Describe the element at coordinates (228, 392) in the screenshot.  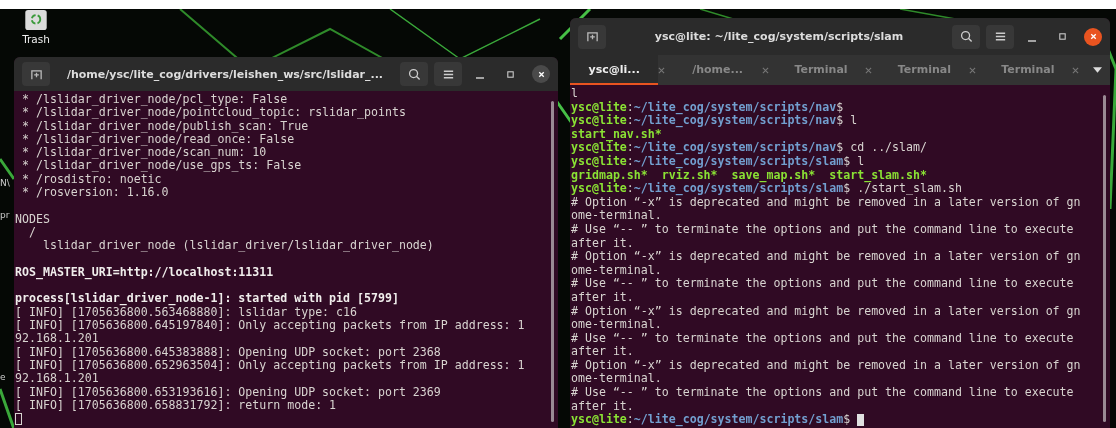
I see `terminal-line: [ INFO] [1705636800.653193616]: Opening UDP socket: port 2369` at that location.